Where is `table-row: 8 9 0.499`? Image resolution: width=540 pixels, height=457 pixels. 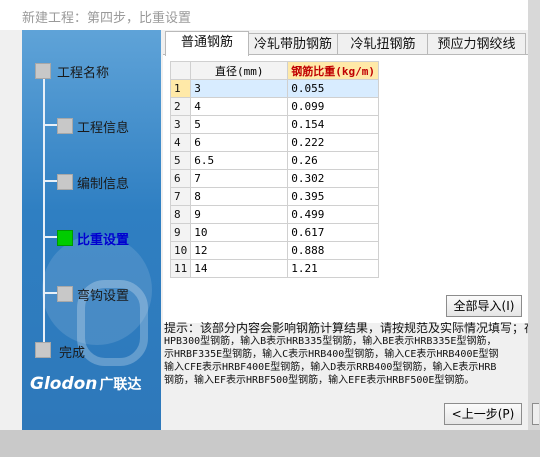
table-row: 8 9 0.499 is located at coordinates (274, 214).